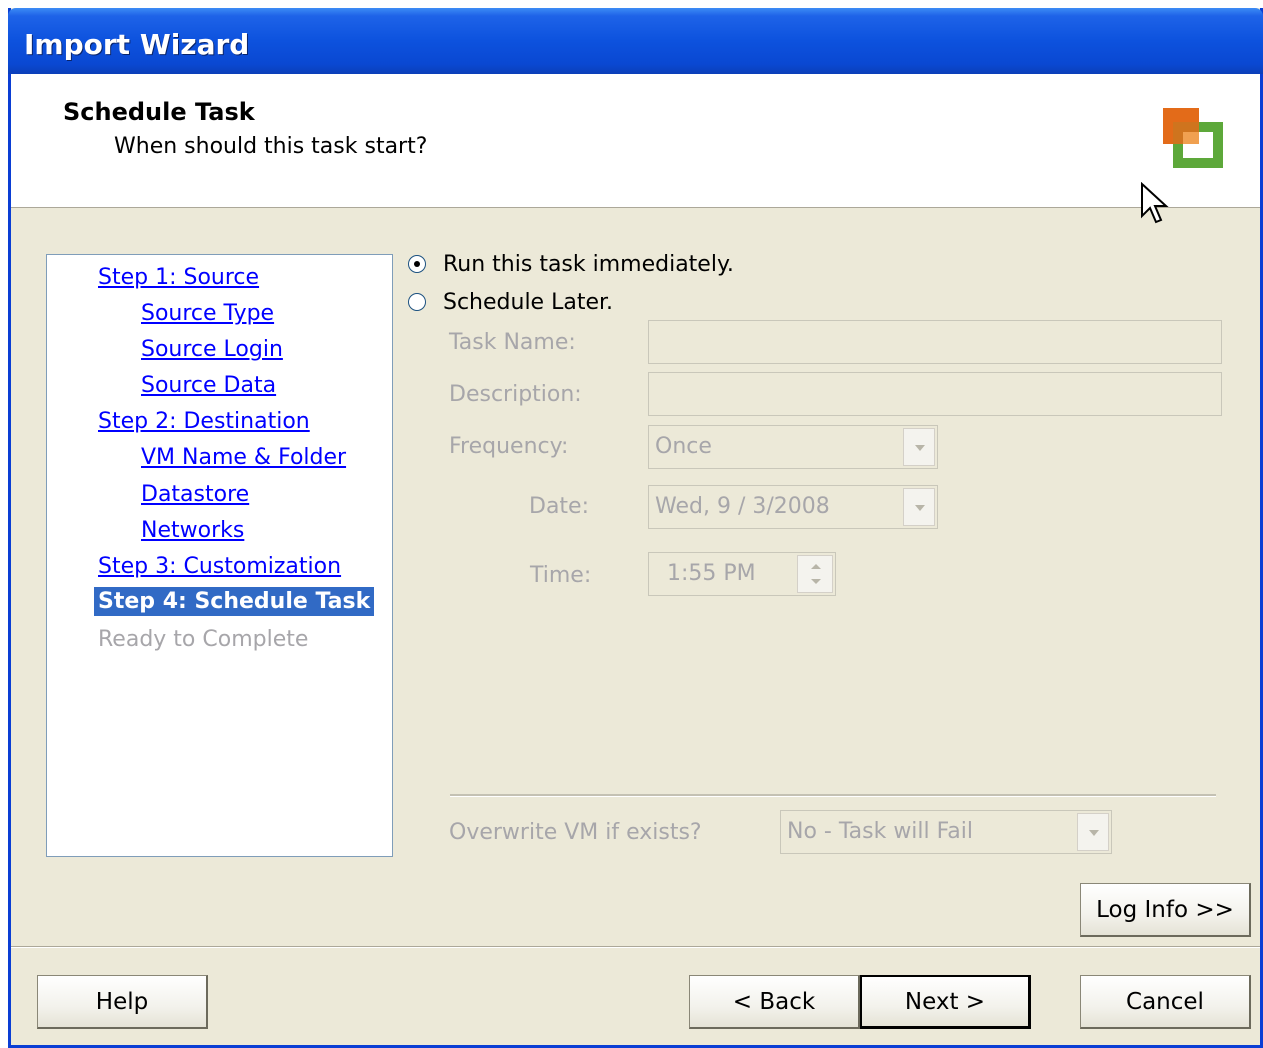 The image size is (1263, 1048). I want to click on step-schedule-task: Step 4: Schedule Task, so click(234, 601).